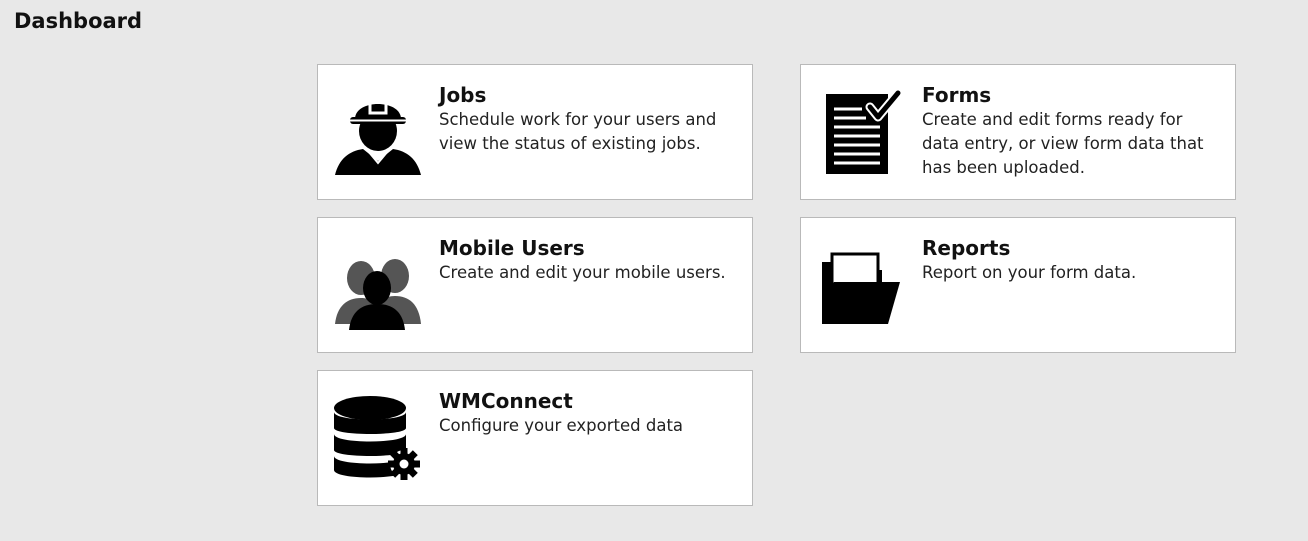 This screenshot has width=1308, height=541. I want to click on users-group-icon, so click(378, 287).